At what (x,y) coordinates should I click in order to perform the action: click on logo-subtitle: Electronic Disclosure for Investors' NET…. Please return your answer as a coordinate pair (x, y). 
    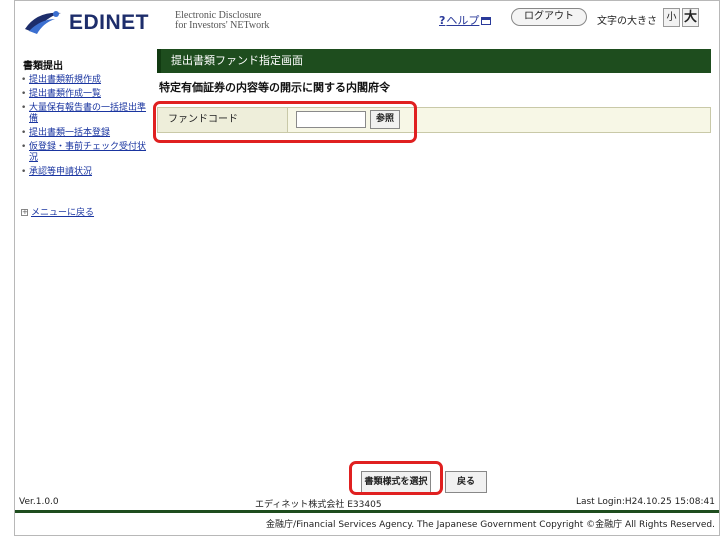
    Looking at the image, I should click on (222, 20).